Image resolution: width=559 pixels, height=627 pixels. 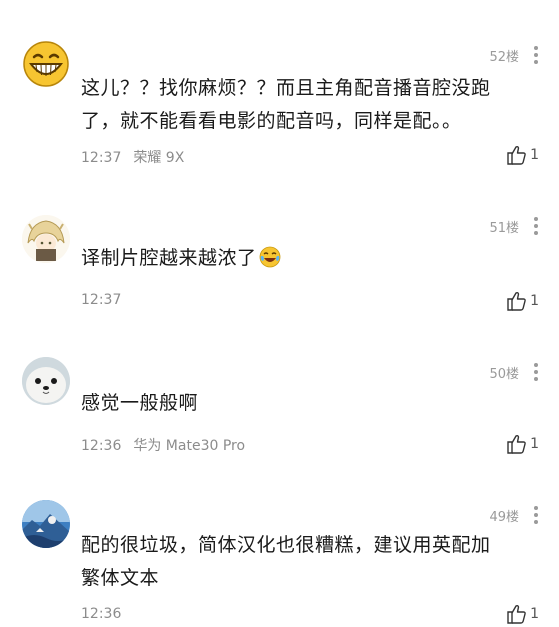 I want to click on comment-meta: 12:36, so click(x=101, y=614).